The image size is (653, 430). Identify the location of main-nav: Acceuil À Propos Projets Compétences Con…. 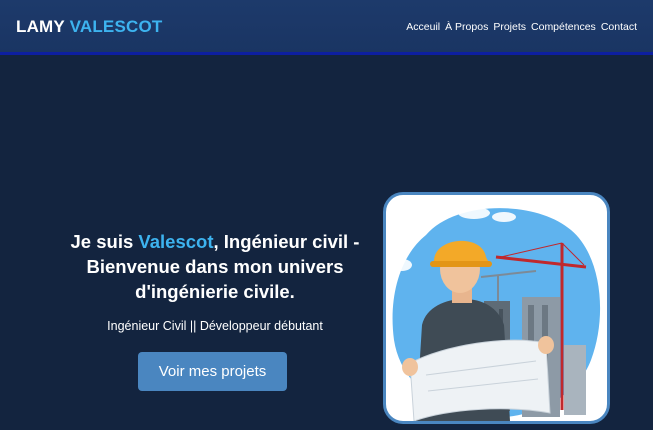
(521, 27).